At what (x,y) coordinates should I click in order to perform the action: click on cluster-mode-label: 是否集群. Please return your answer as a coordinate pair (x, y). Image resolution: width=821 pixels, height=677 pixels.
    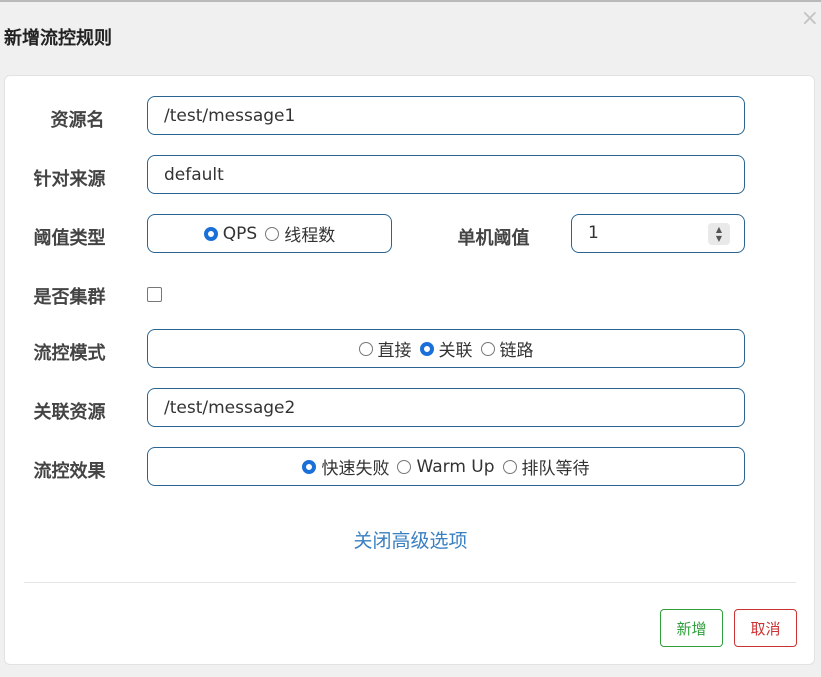
    Looking at the image, I should click on (69, 297).